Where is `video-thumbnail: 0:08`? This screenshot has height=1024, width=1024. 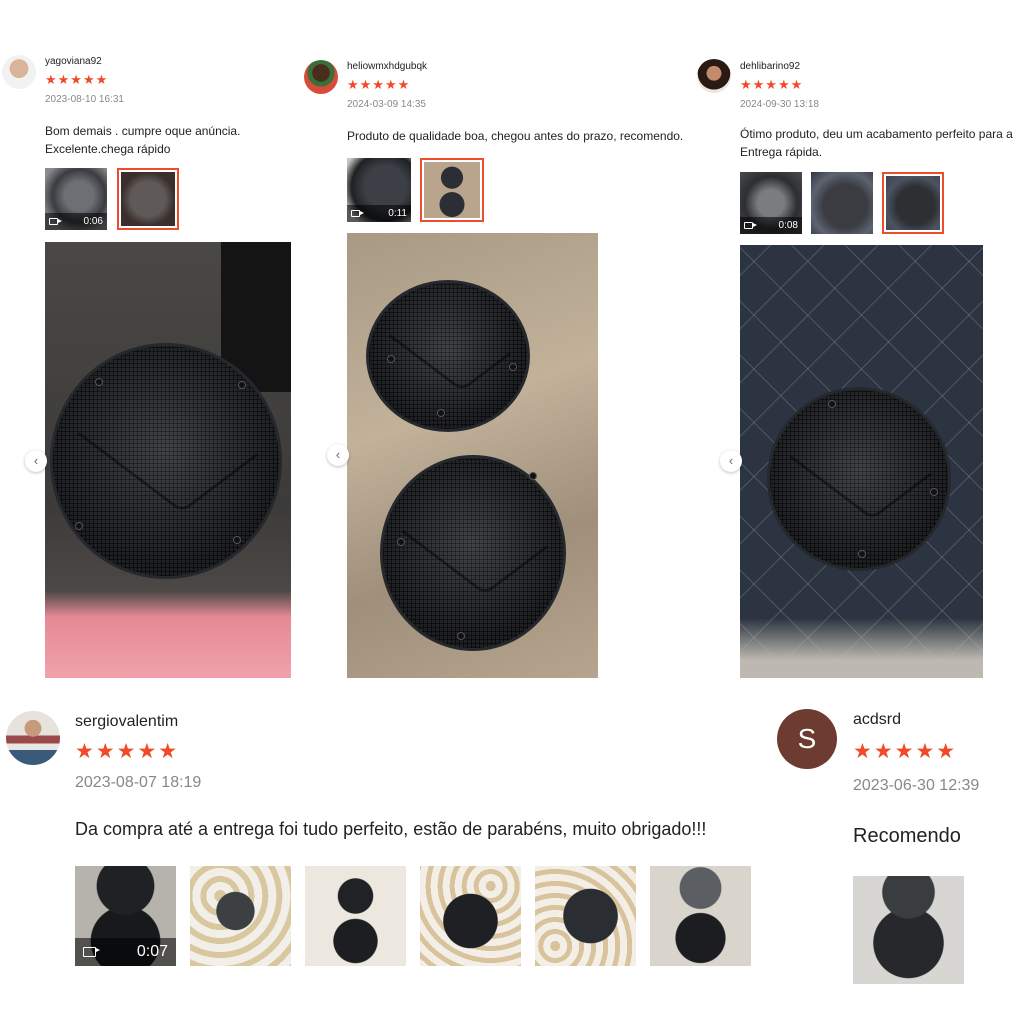 video-thumbnail: 0:08 is located at coordinates (771, 203).